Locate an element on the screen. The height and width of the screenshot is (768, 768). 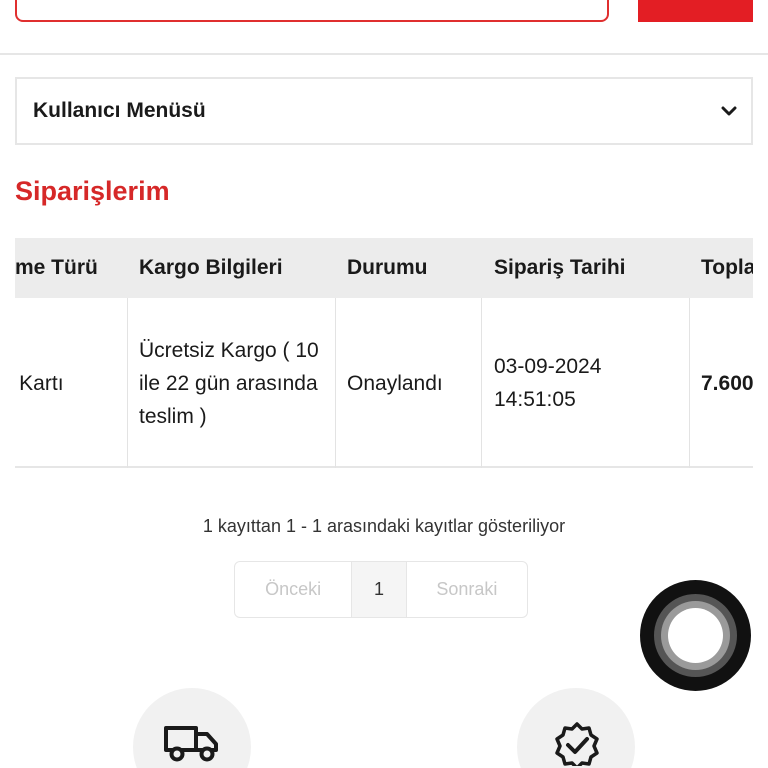
truck-icon is located at coordinates (191, 744).